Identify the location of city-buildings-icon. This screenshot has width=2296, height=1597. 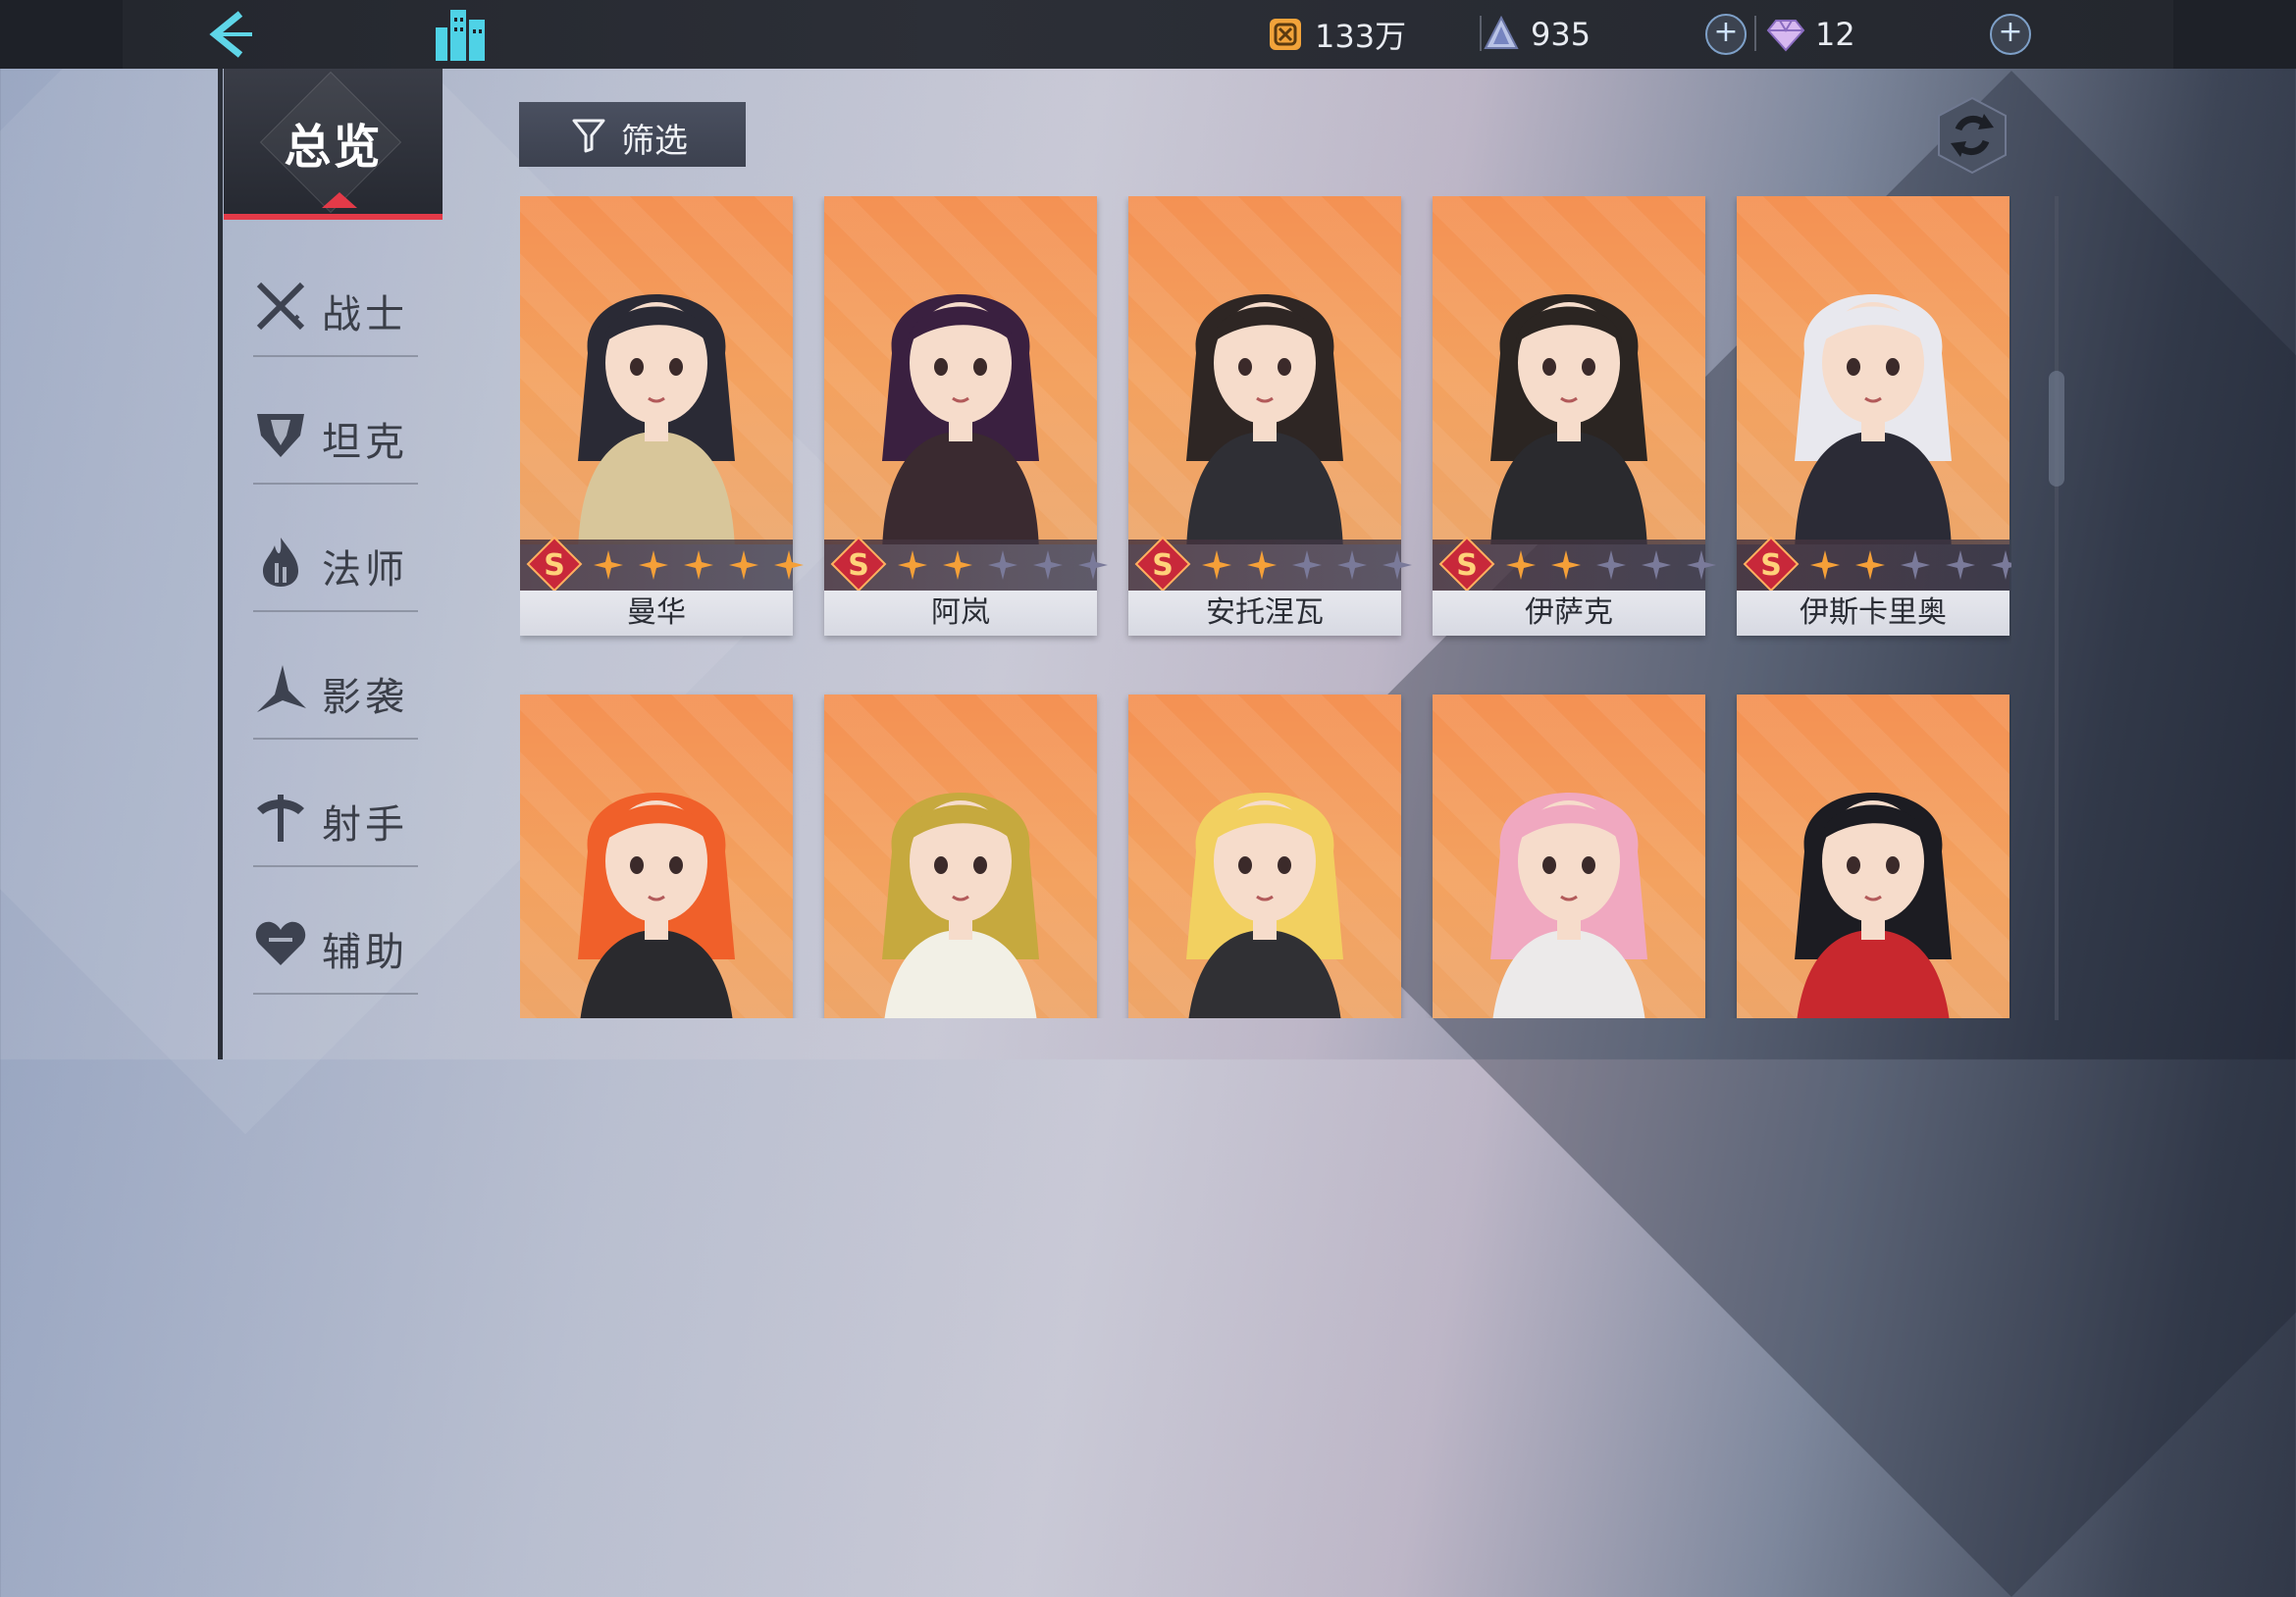
(460, 35).